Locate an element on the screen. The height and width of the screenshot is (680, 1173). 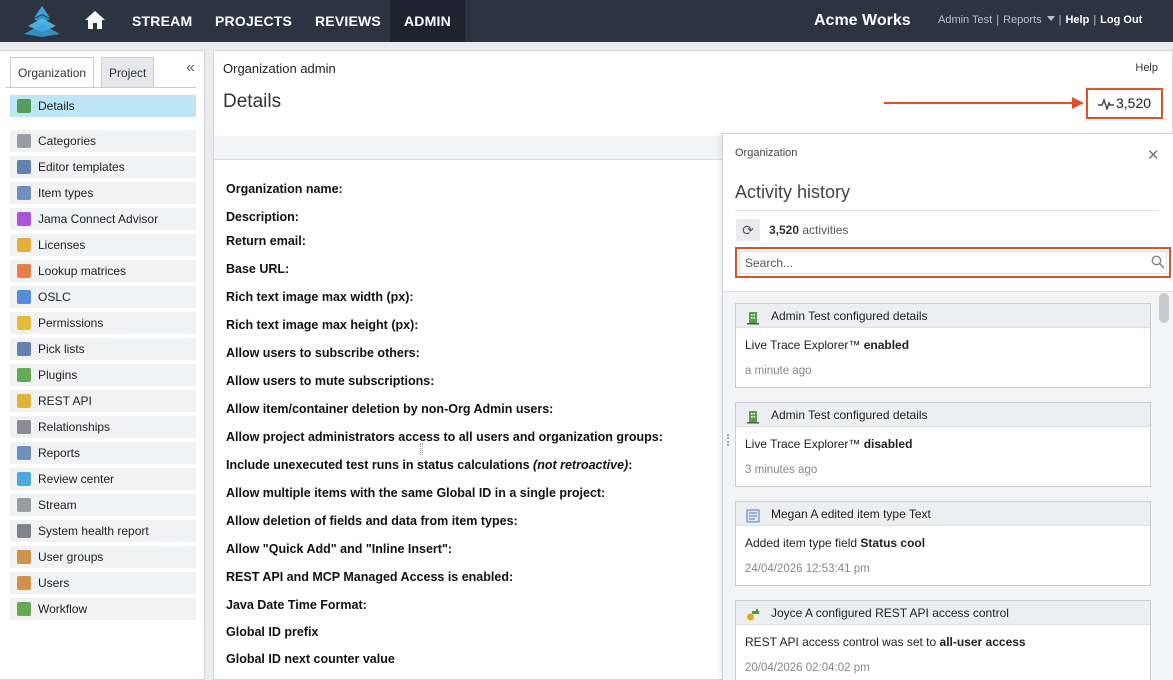
nav-admin: ADMIN is located at coordinates (427, 21).